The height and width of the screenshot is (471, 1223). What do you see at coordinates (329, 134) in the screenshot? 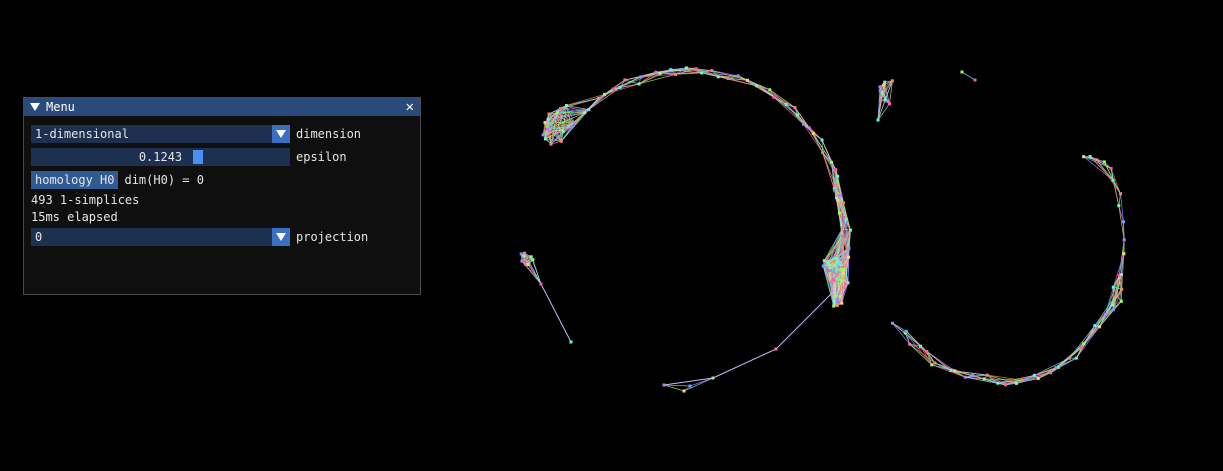
I see `dimension-label: dimension` at bounding box center [329, 134].